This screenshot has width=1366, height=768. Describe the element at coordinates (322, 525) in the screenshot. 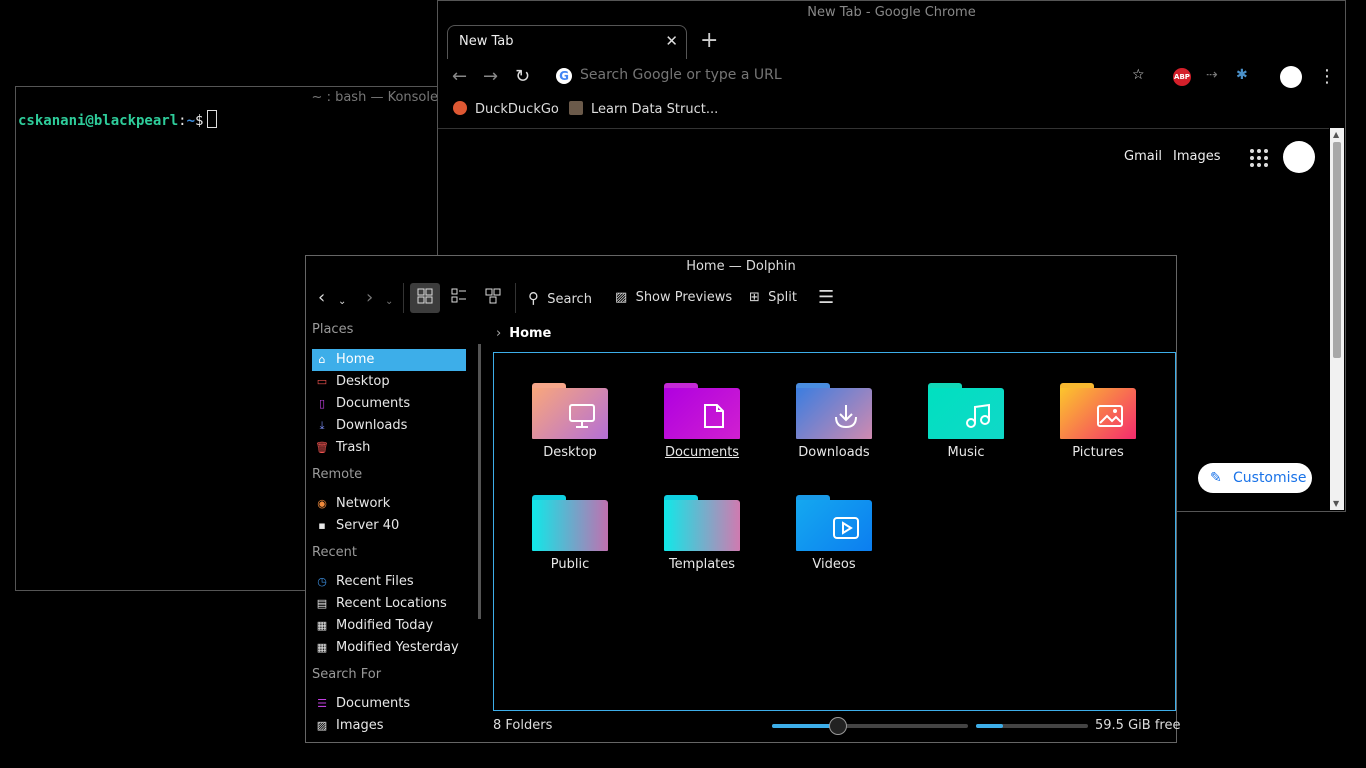

I see `server-icon: ▪` at that location.